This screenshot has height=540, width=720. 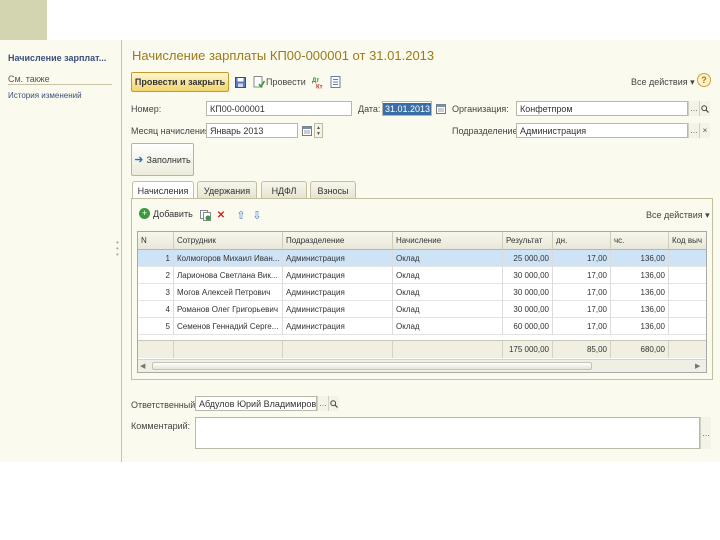 What do you see at coordinates (307, 130) in the screenshot?
I see `month-calendar-icon` at bounding box center [307, 130].